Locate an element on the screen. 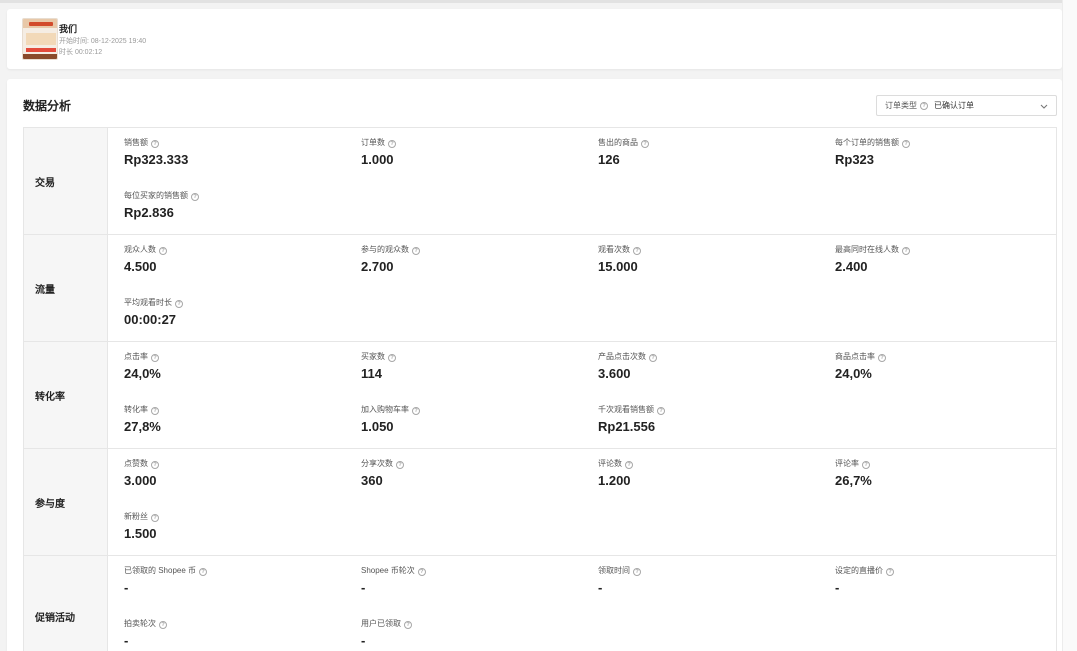  metric-label: 售出的商品 is located at coordinates (618, 142).